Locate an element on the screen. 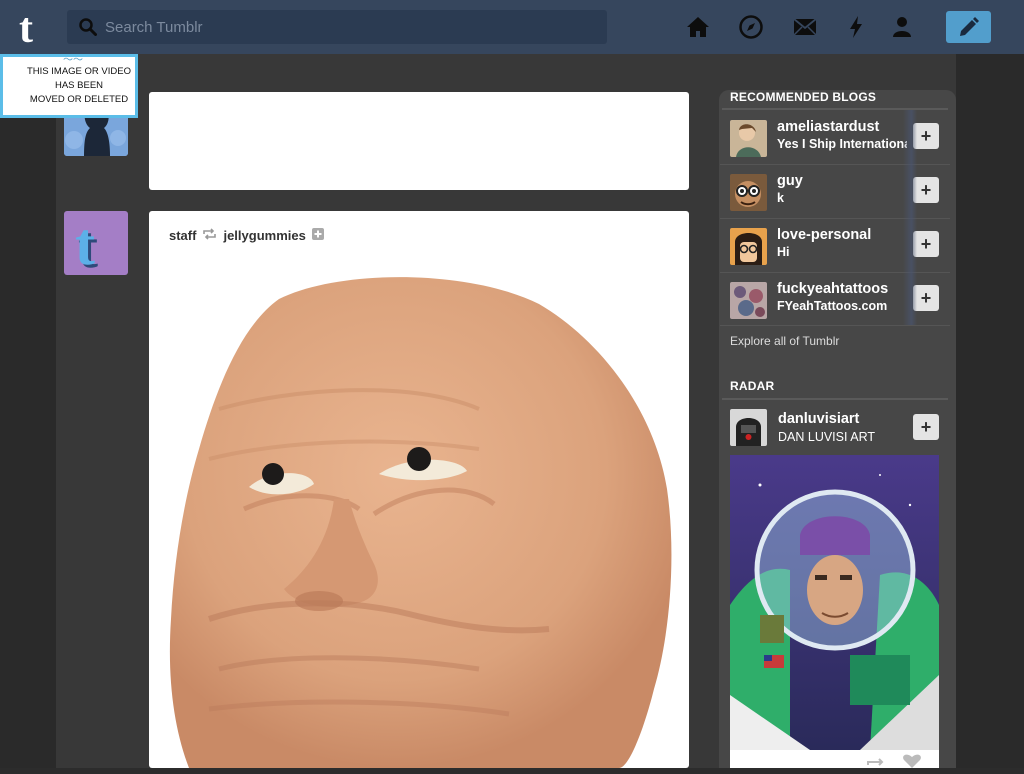  blog-subtitle: Yes I Ship International is located at coordinates (842, 144).